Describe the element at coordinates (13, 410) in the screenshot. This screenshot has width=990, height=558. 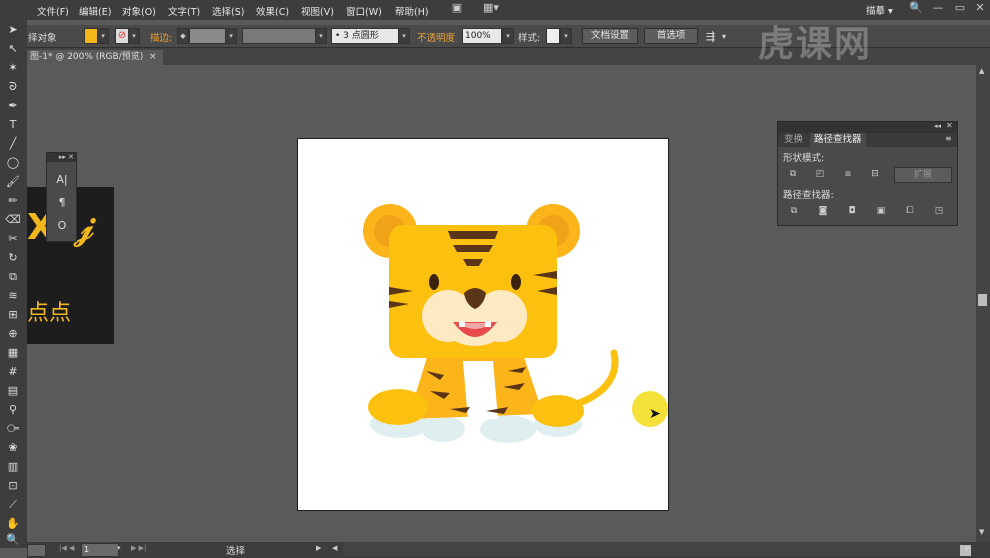
I see `eyedropper-tool-icon: ⚲` at that location.